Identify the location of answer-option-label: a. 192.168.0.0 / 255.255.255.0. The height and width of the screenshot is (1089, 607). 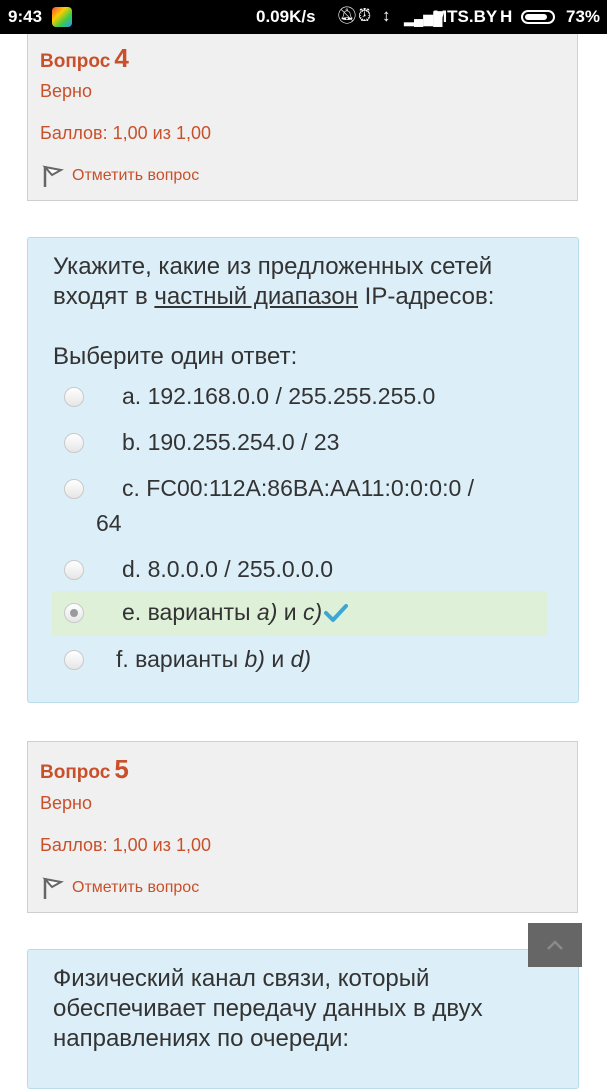
(279, 396).